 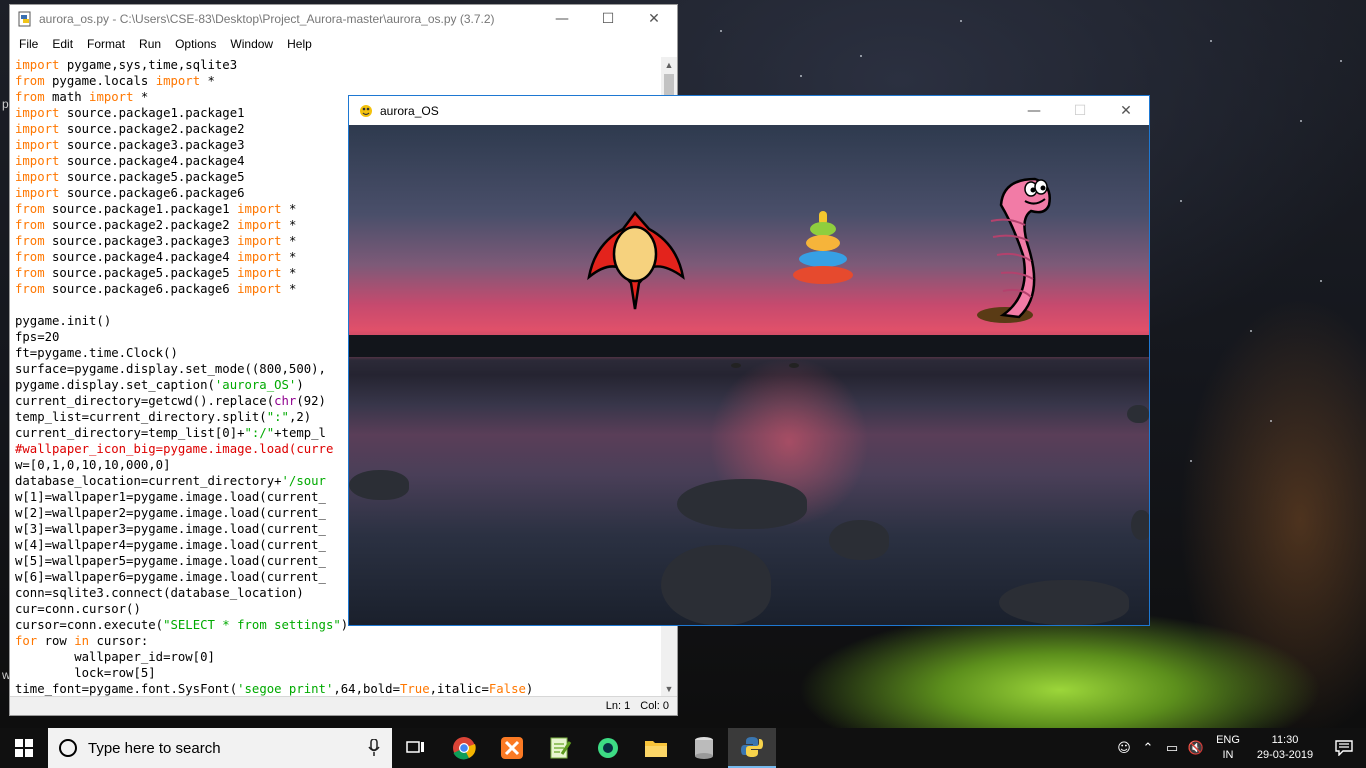 I want to click on clock-date: 29-03-2019, so click(x=1285, y=755).